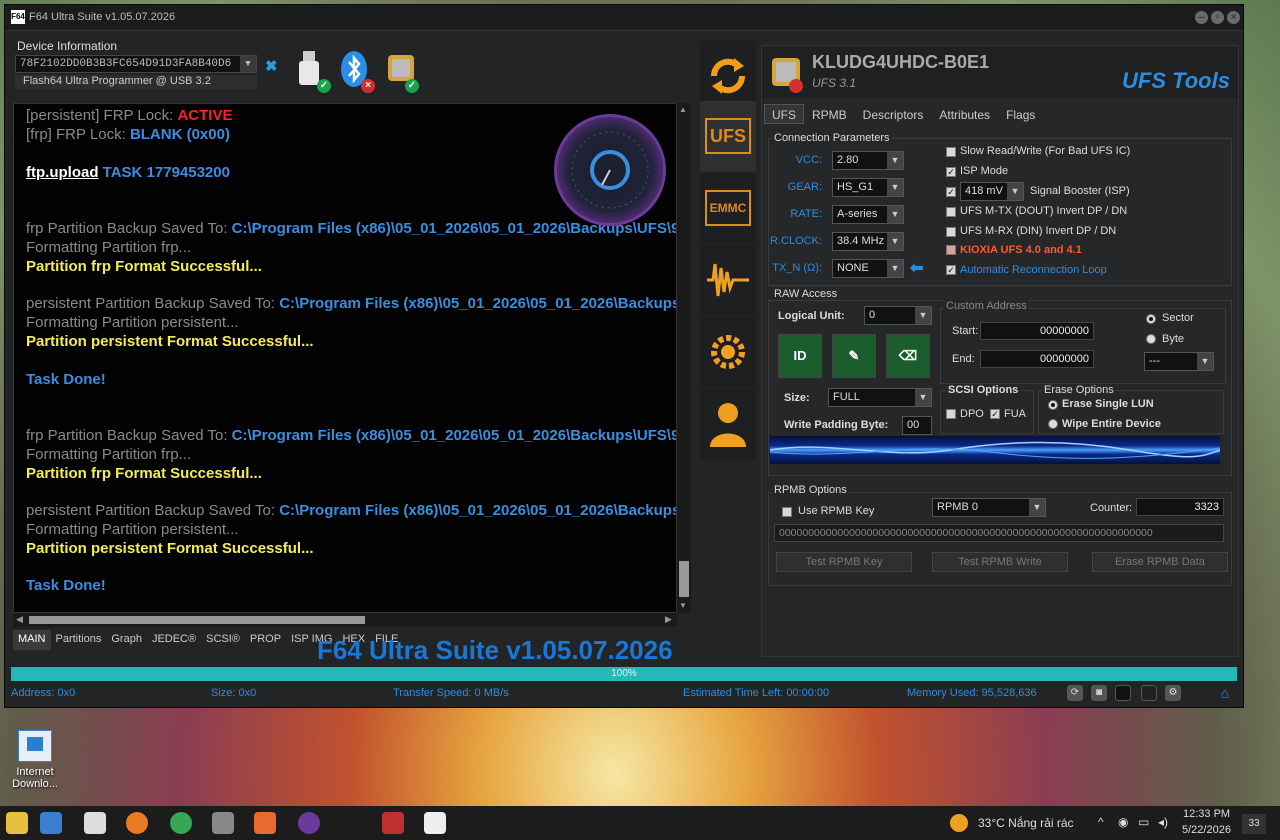 This screenshot has height=840, width=1280. I want to click on volume-icon: ◂), so click(1163, 822).